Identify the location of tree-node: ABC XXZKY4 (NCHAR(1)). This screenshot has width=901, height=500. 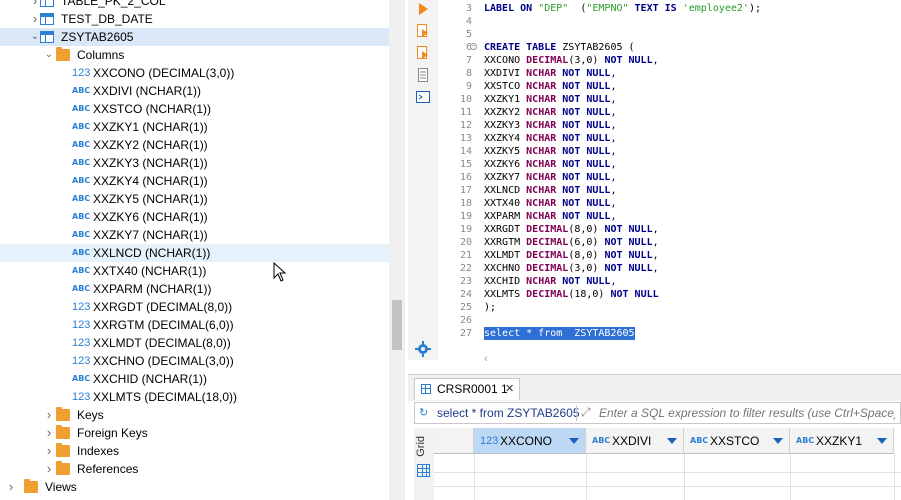
(194, 181).